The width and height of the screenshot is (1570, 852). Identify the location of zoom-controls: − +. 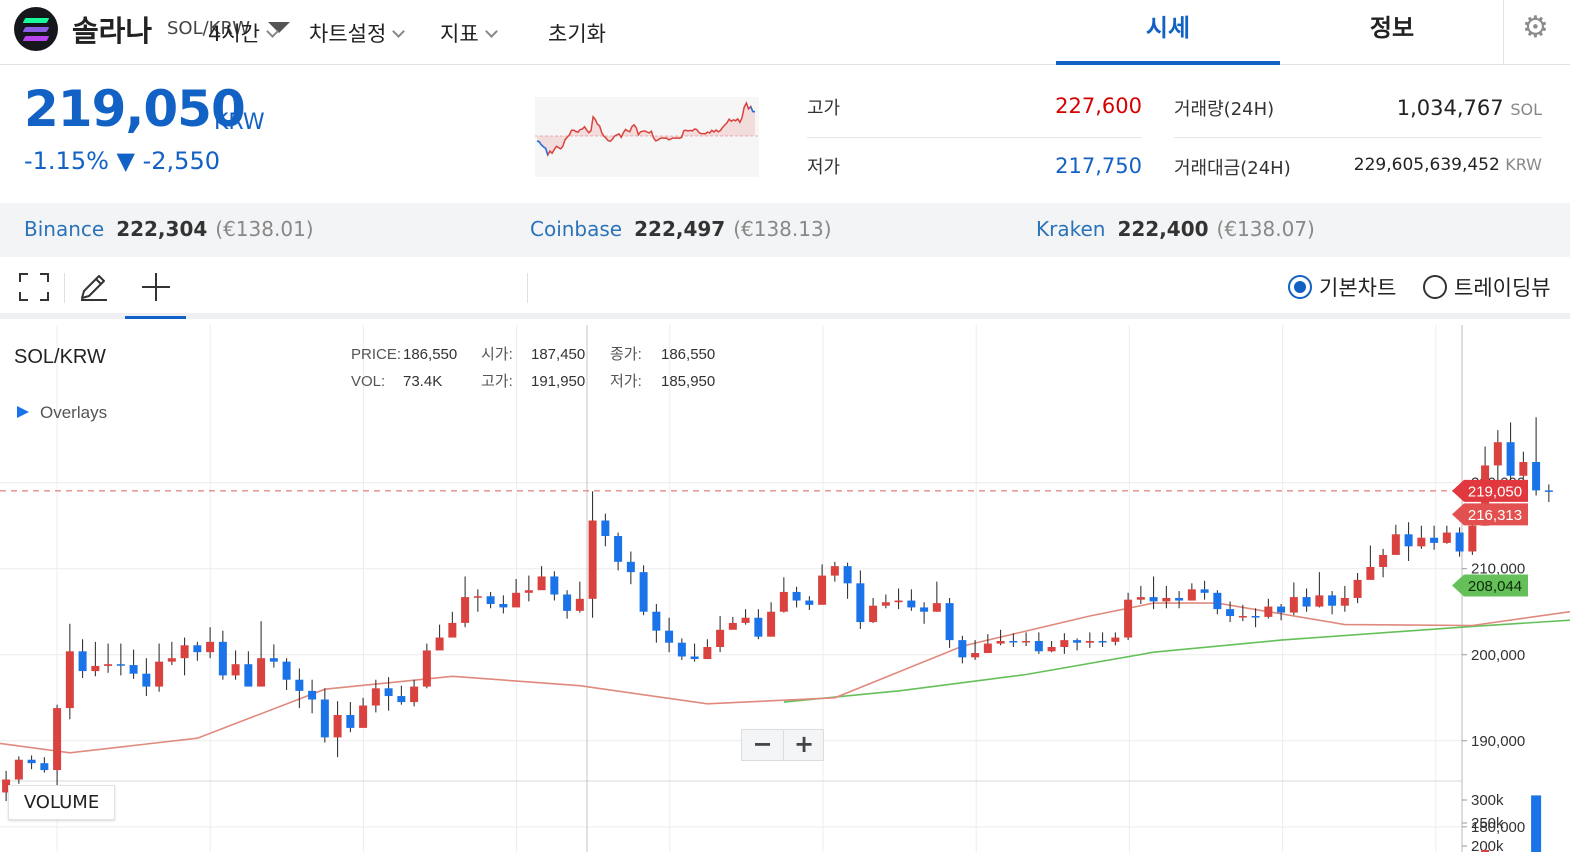
(782, 745).